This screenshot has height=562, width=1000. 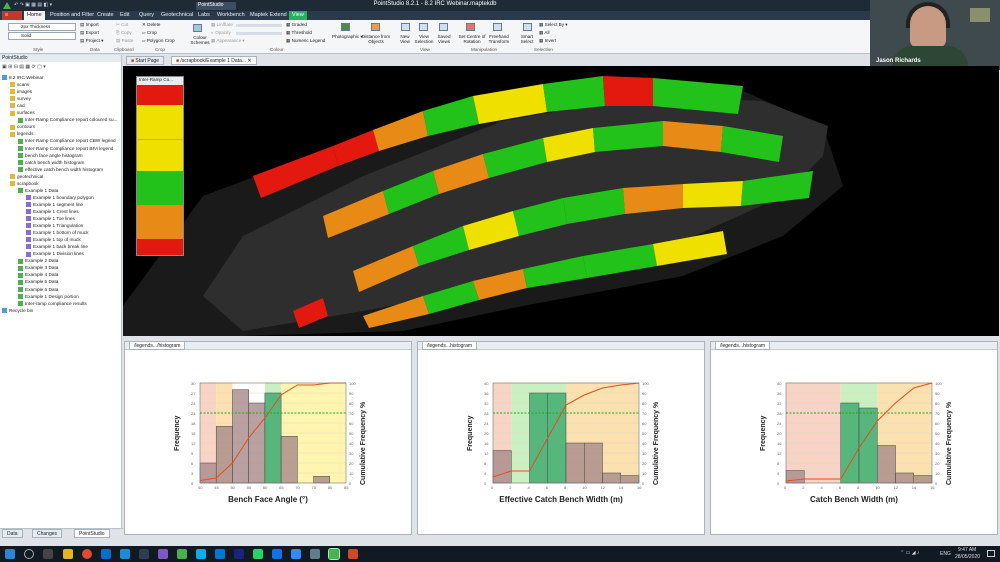 I want to click on menu-view: View, so click(x=298, y=15).